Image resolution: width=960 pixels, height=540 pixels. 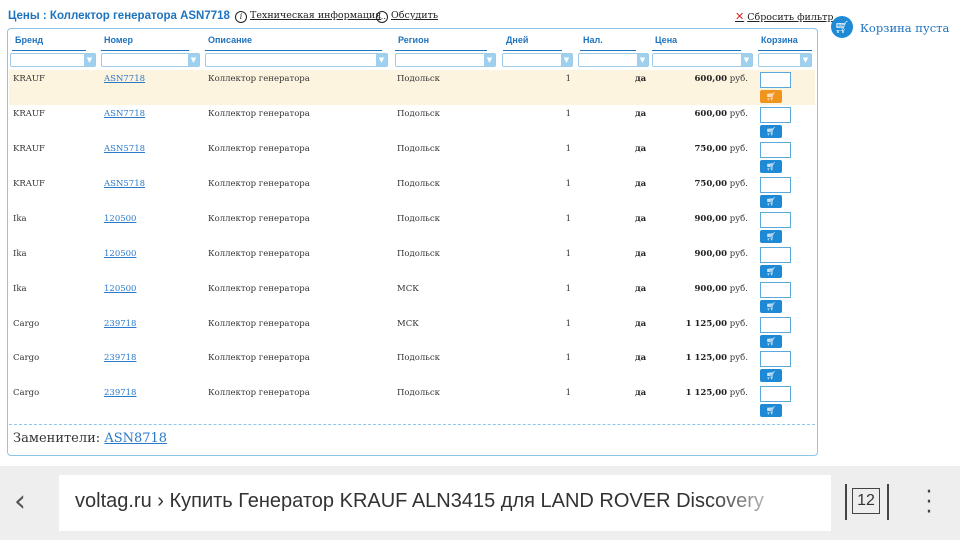 What do you see at coordinates (293, 43) in the screenshot?
I see `col-header-description: Описание` at bounding box center [293, 43].